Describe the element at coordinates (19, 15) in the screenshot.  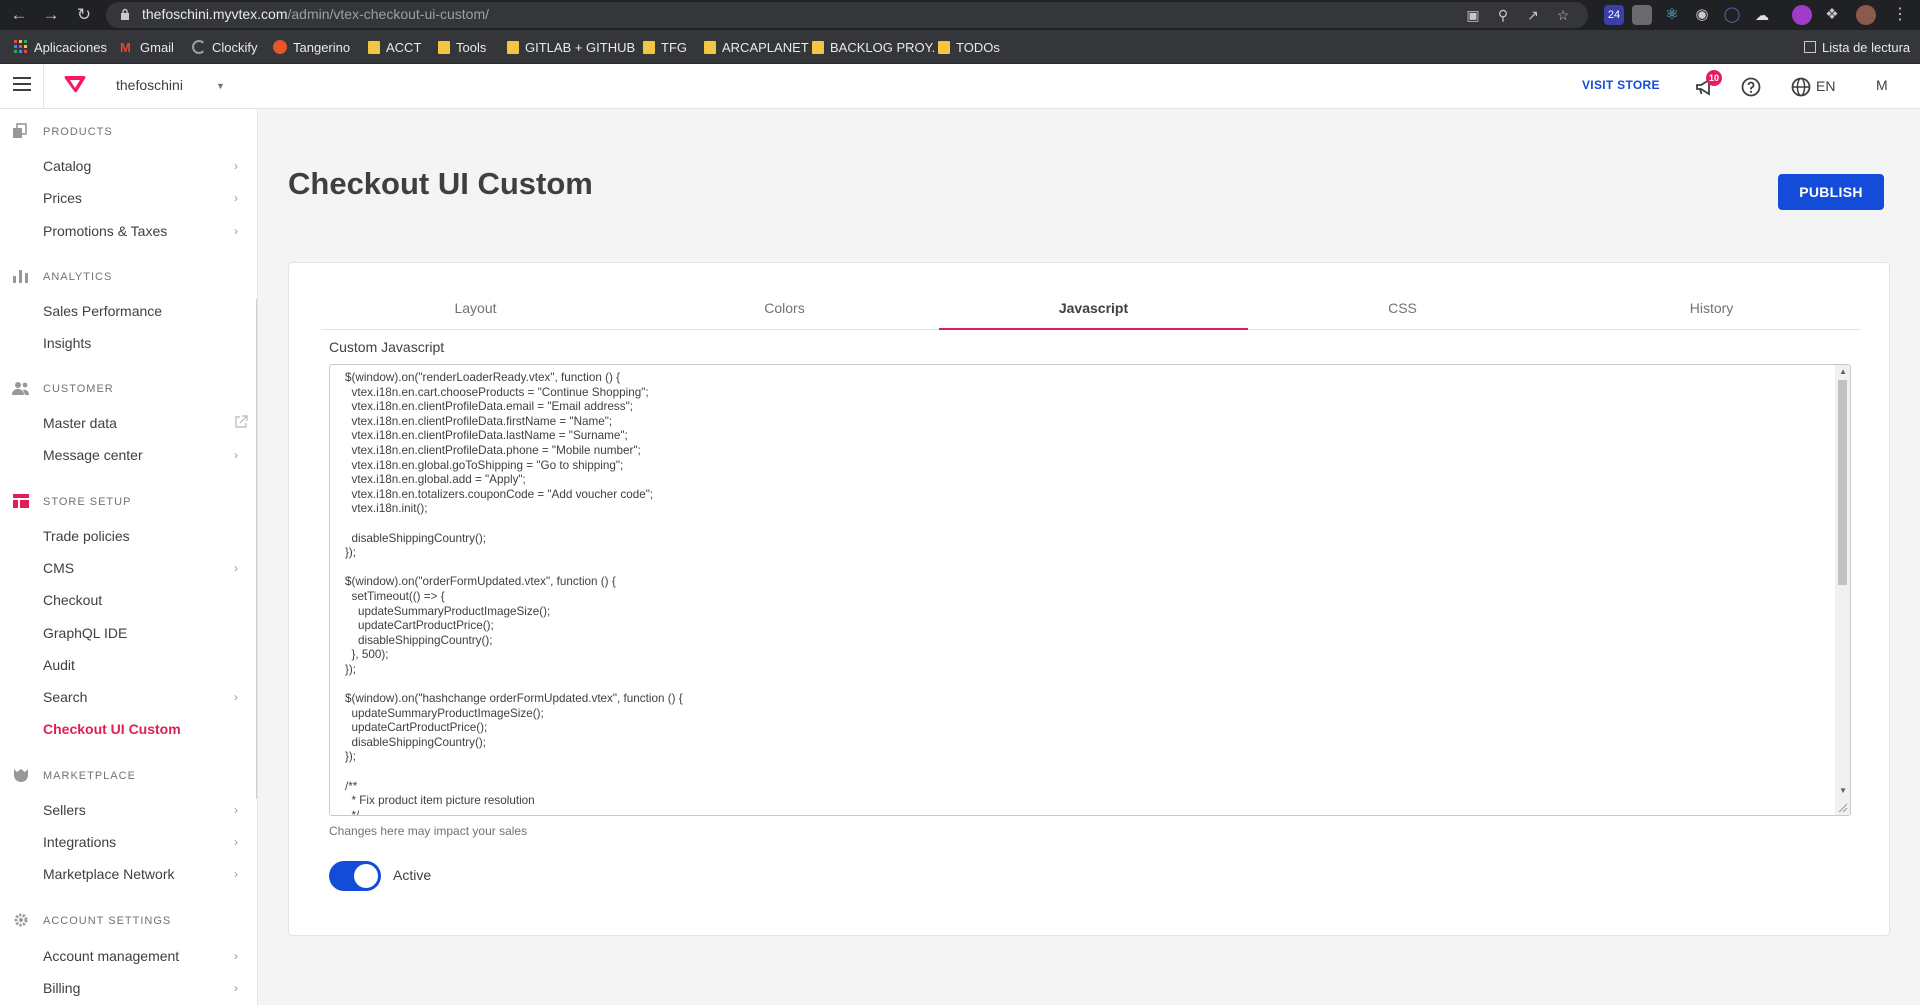
I see `back-icon: ←` at that location.